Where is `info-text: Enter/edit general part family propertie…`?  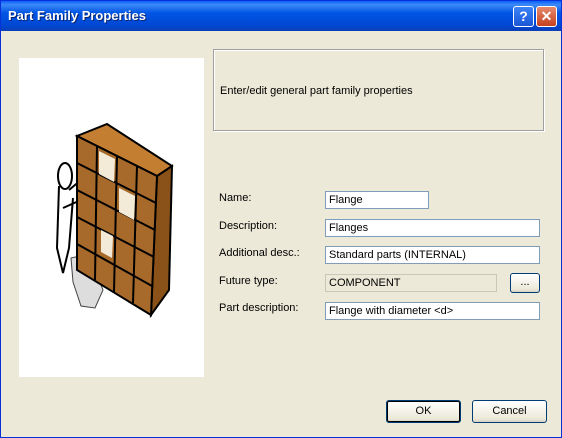
info-text: Enter/edit general part family propertie… is located at coordinates (316, 91).